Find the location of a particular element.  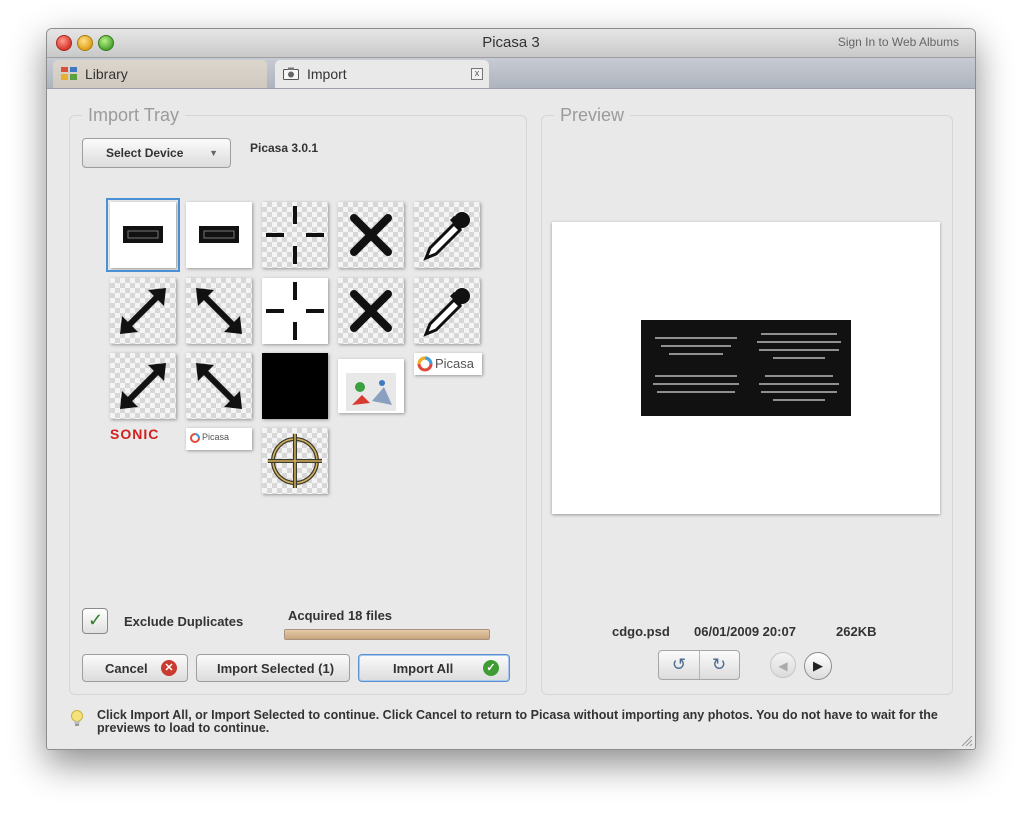

cancel-button: Cancel ✕ is located at coordinates (135, 668).